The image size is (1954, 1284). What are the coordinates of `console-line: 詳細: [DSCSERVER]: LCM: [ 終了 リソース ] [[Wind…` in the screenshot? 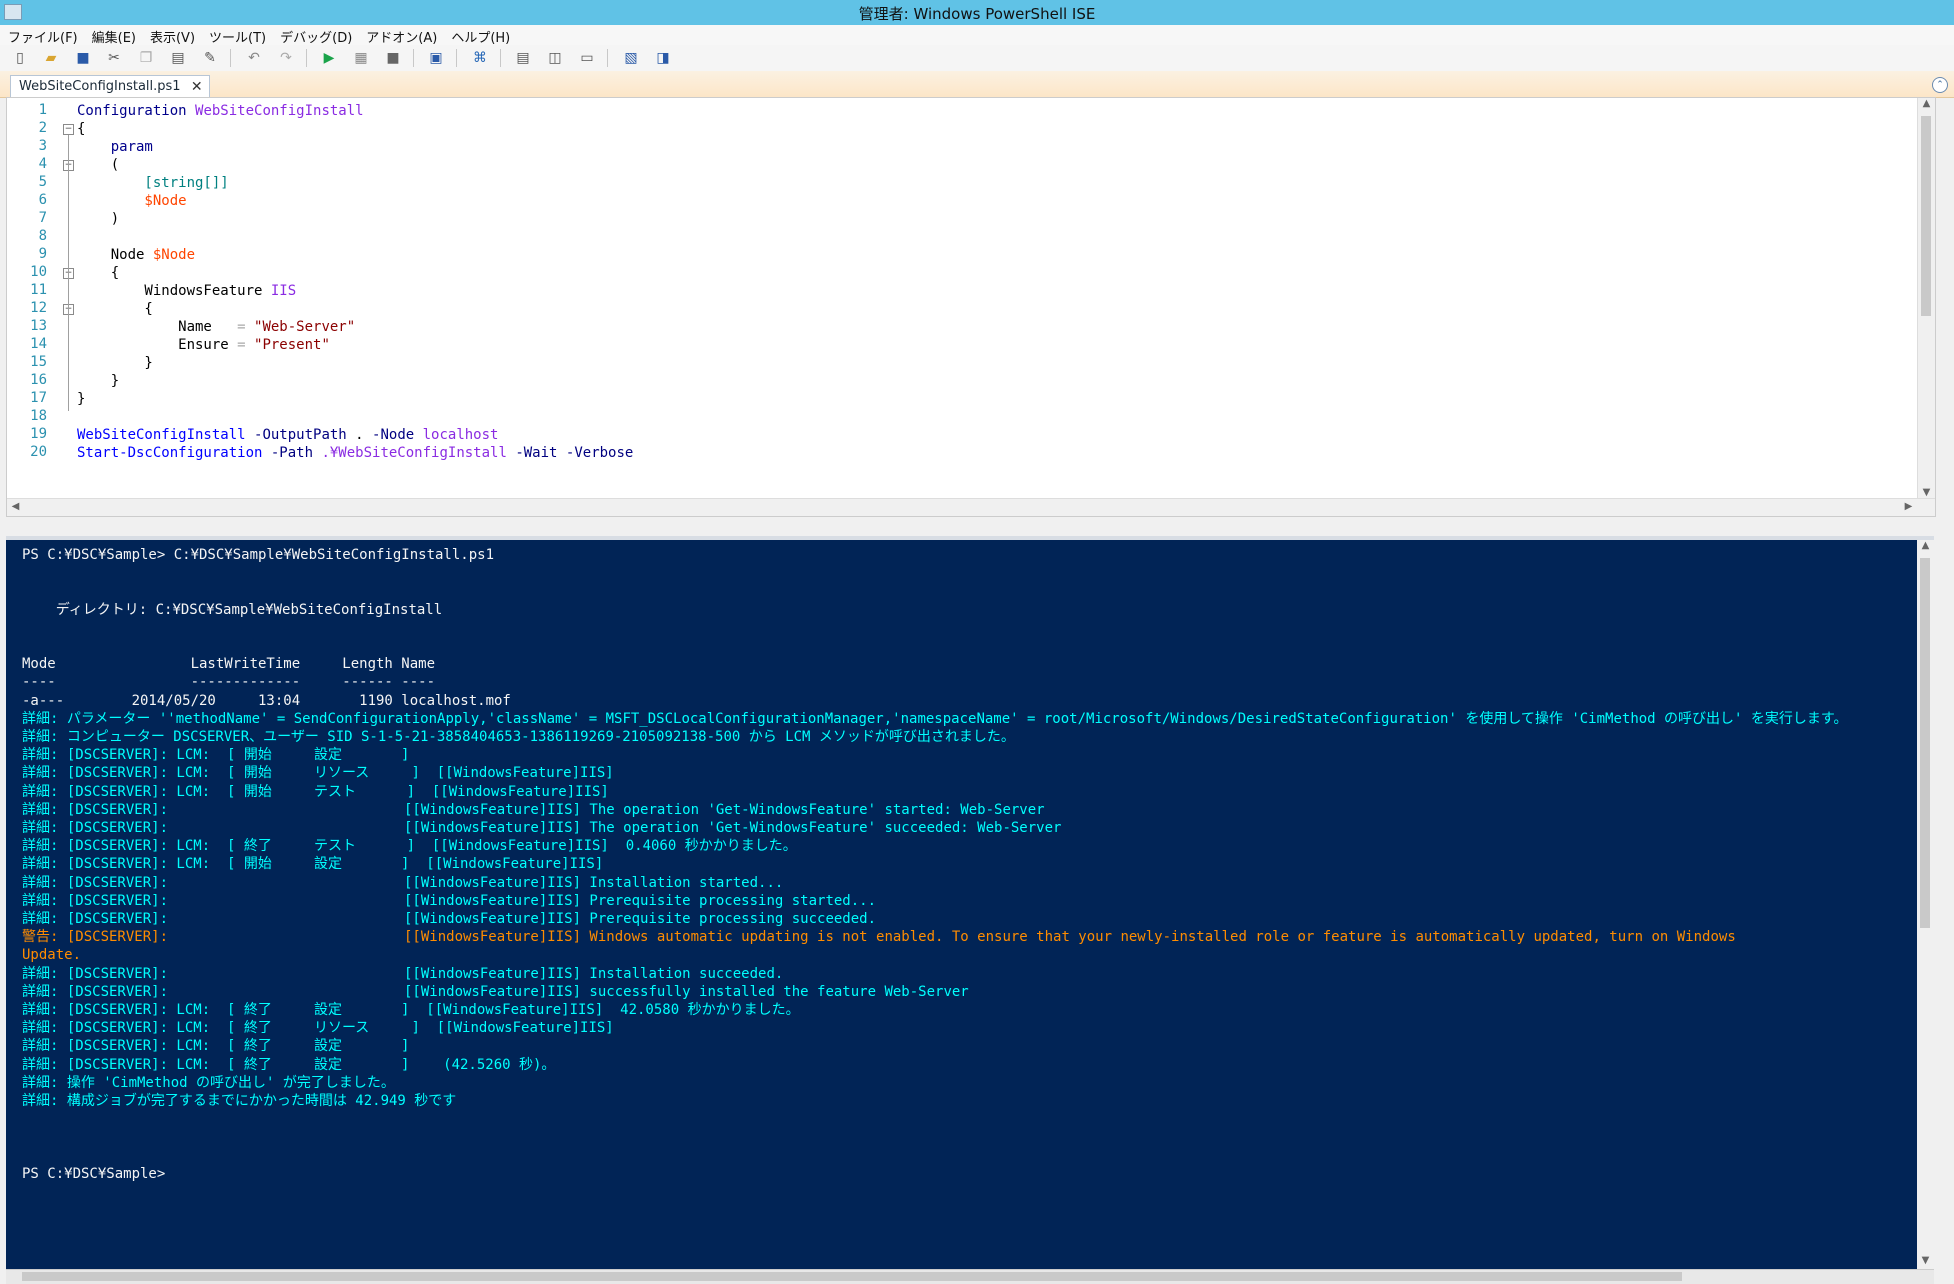 It's located at (318, 1028).